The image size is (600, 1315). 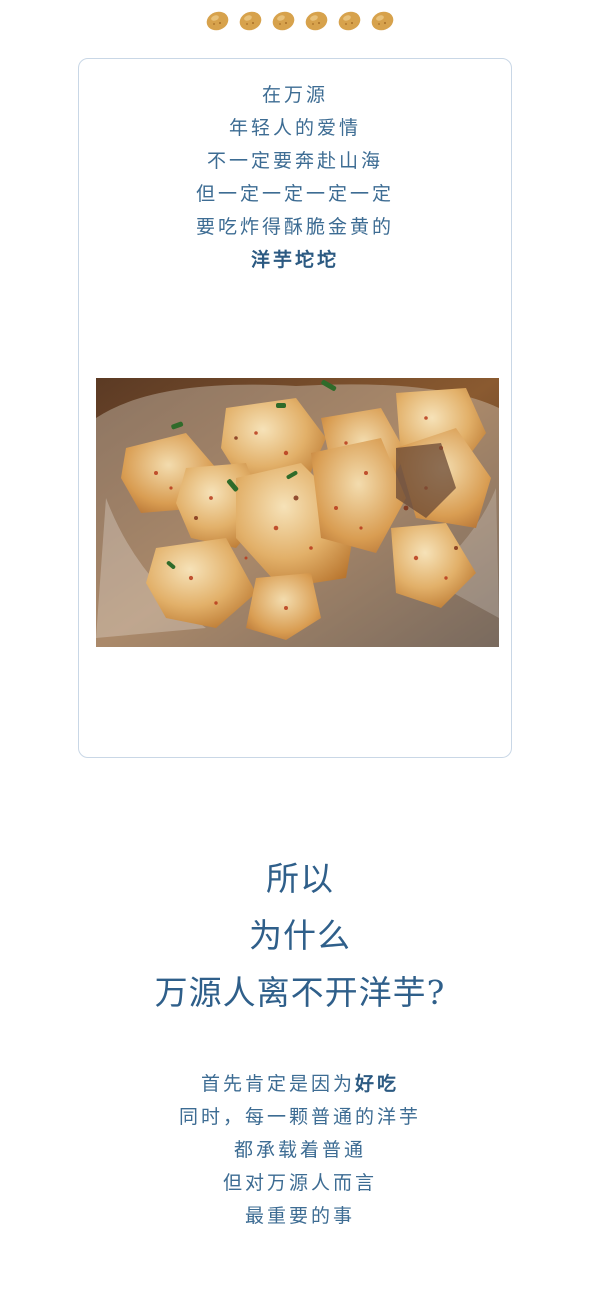 What do you see at coordinates (277, 1084) in the screenshot?
I see `paragraph-text: 首先肯定是因为` at bounding box center [277, 1084].